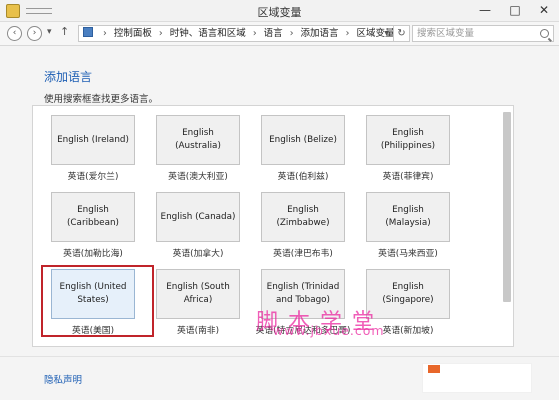 The width and height of the screenshot is (559, 400). What do you see at coordinates (198, 217) in the screenshot?
I see `language-tile-label: English (Canada)` at bounding box center [198, 217].